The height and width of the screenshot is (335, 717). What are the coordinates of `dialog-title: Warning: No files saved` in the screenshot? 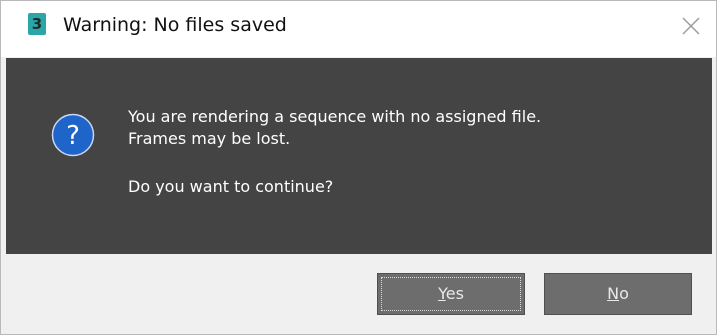 It's located at (175, 25).